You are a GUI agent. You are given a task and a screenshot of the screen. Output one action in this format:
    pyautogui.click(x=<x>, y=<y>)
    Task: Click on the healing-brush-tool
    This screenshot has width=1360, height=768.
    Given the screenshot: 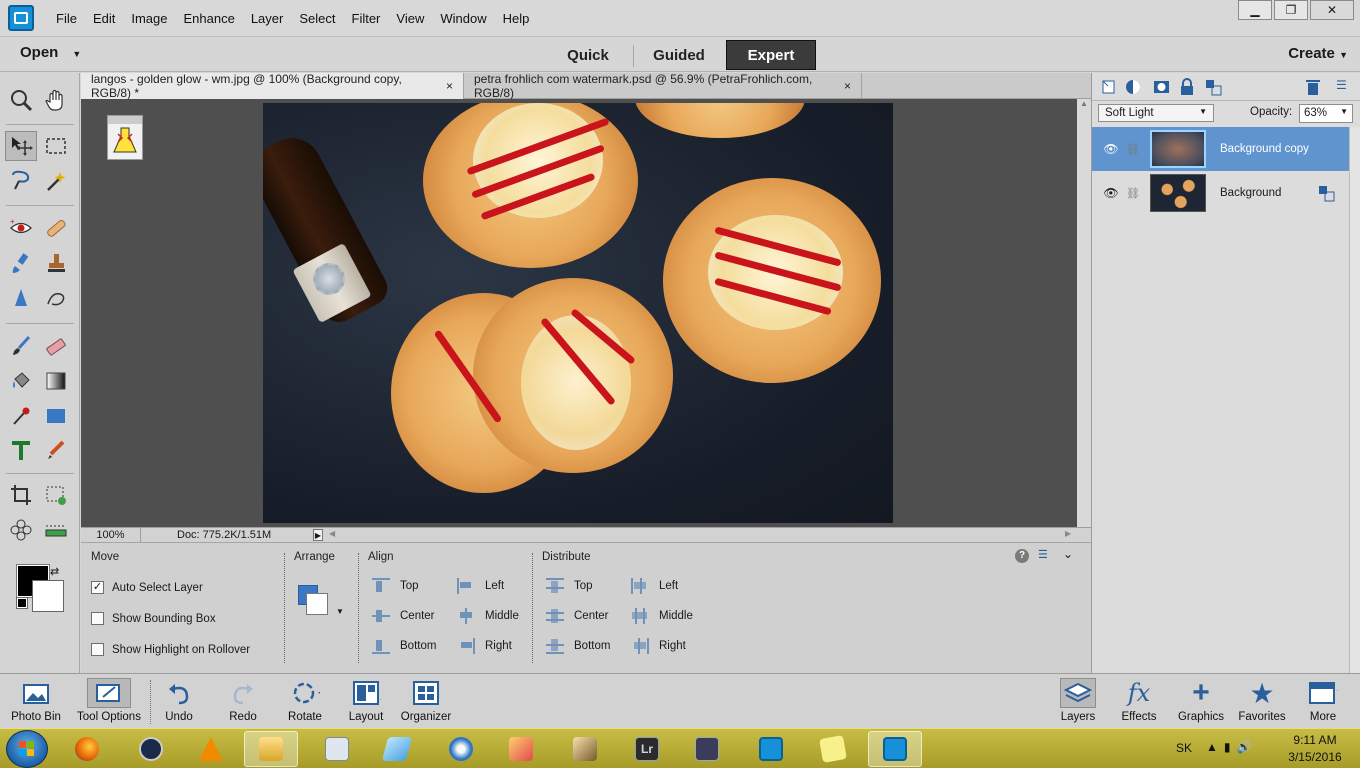 What is the action you would take?
    pyautogui.click(x=56, y=228)
    